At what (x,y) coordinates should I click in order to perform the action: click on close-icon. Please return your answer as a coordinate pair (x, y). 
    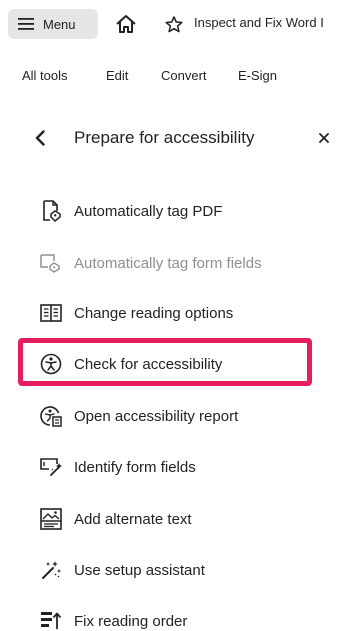
    Looking at the image, I should click on (324, 138).